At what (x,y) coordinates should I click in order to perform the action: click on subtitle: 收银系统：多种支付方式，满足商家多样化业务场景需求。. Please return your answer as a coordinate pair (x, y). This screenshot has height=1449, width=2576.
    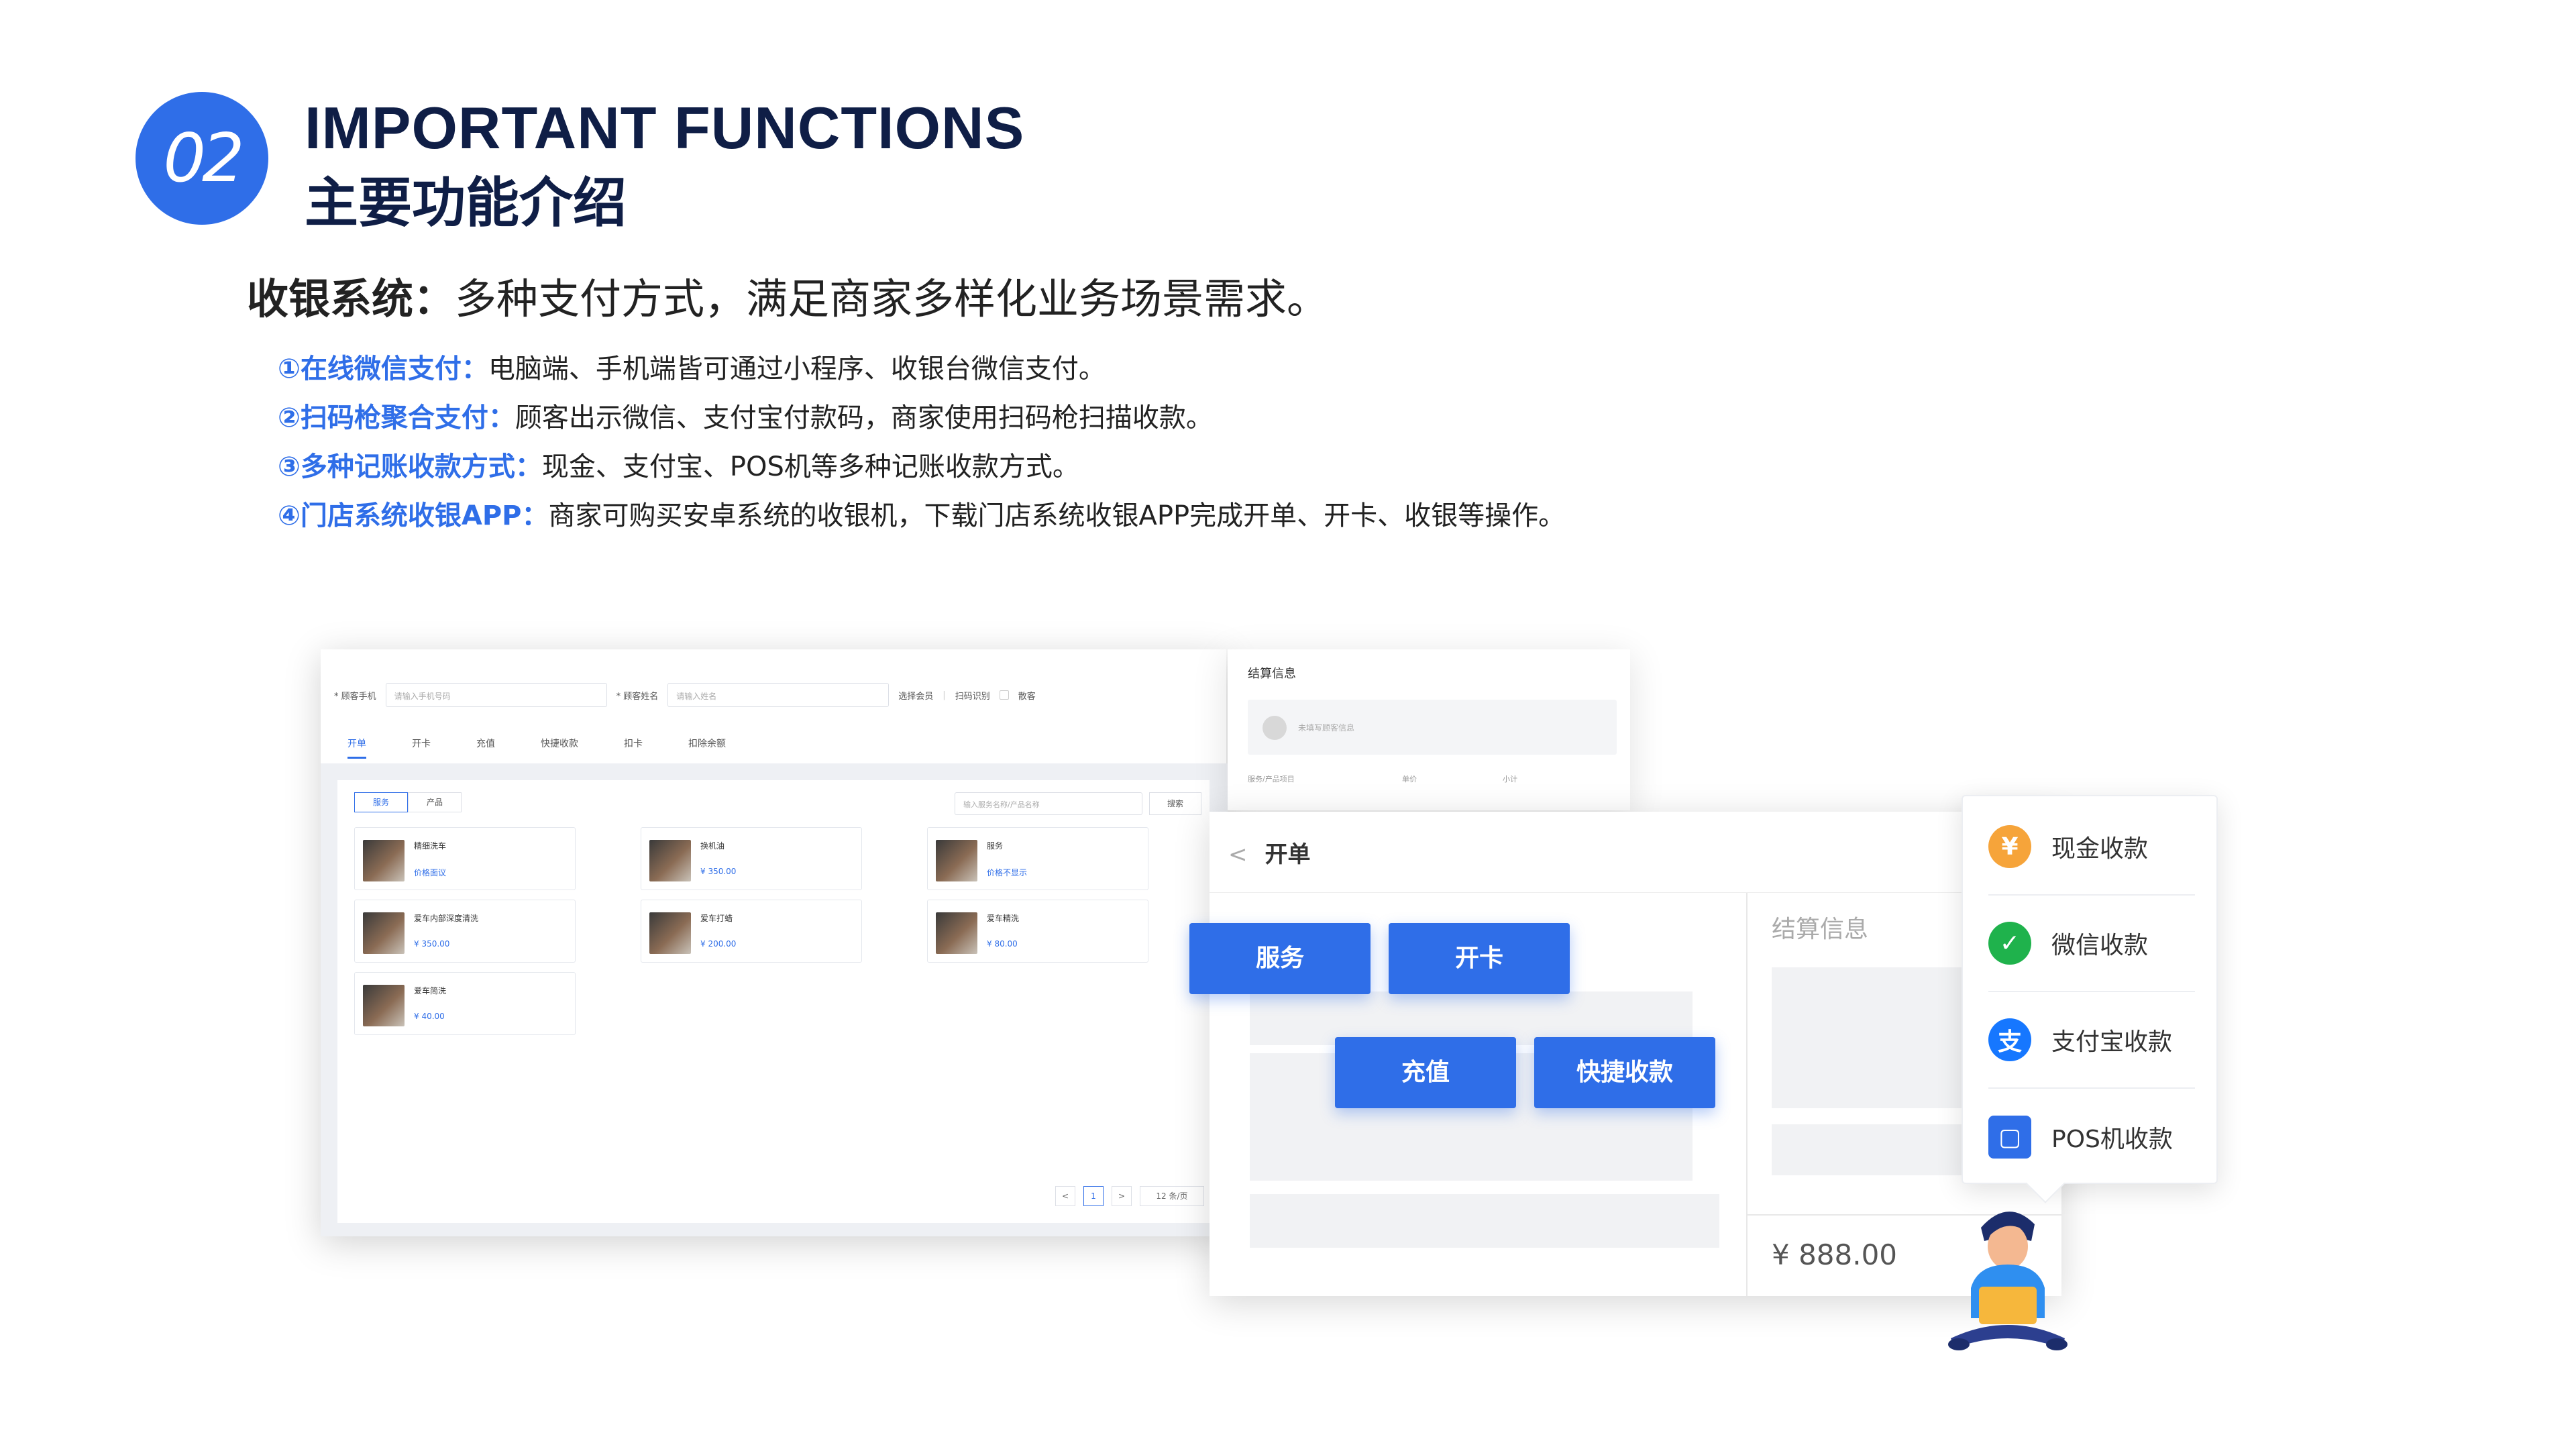
    Looking at the image, I should click on (787, 295).